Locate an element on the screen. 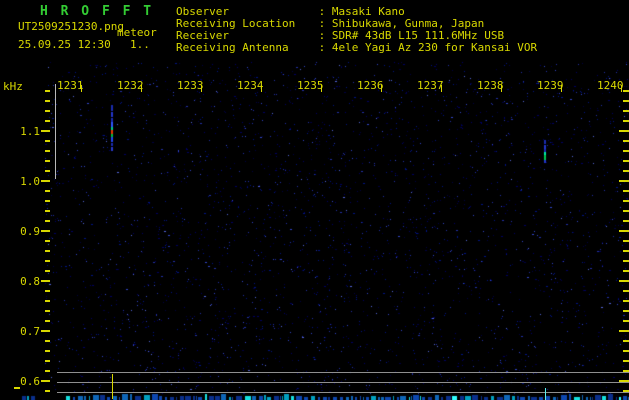 This screenshot has width=629, height=400. observation-datetime: 25.09.25 12:30 is located at coordinates (64, 44).